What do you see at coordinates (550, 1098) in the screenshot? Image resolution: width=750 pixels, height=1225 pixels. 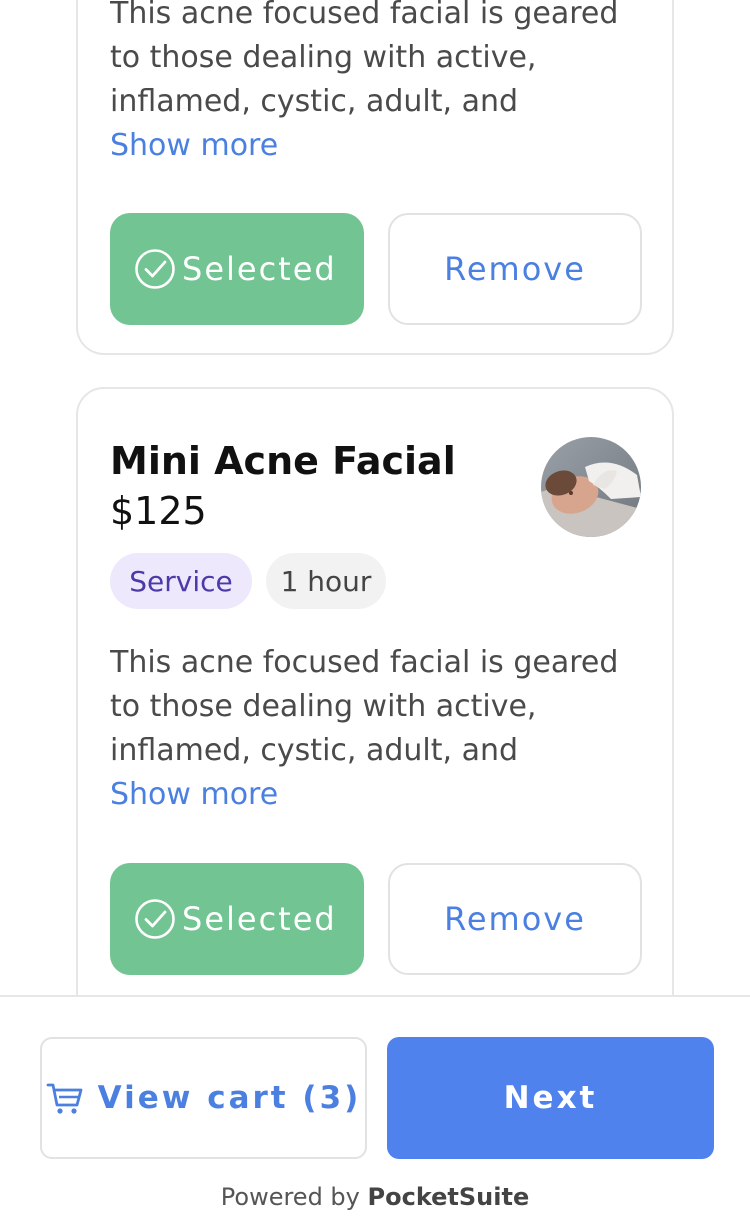 I see `next-button: Next` at bounding box center [550, 1098].